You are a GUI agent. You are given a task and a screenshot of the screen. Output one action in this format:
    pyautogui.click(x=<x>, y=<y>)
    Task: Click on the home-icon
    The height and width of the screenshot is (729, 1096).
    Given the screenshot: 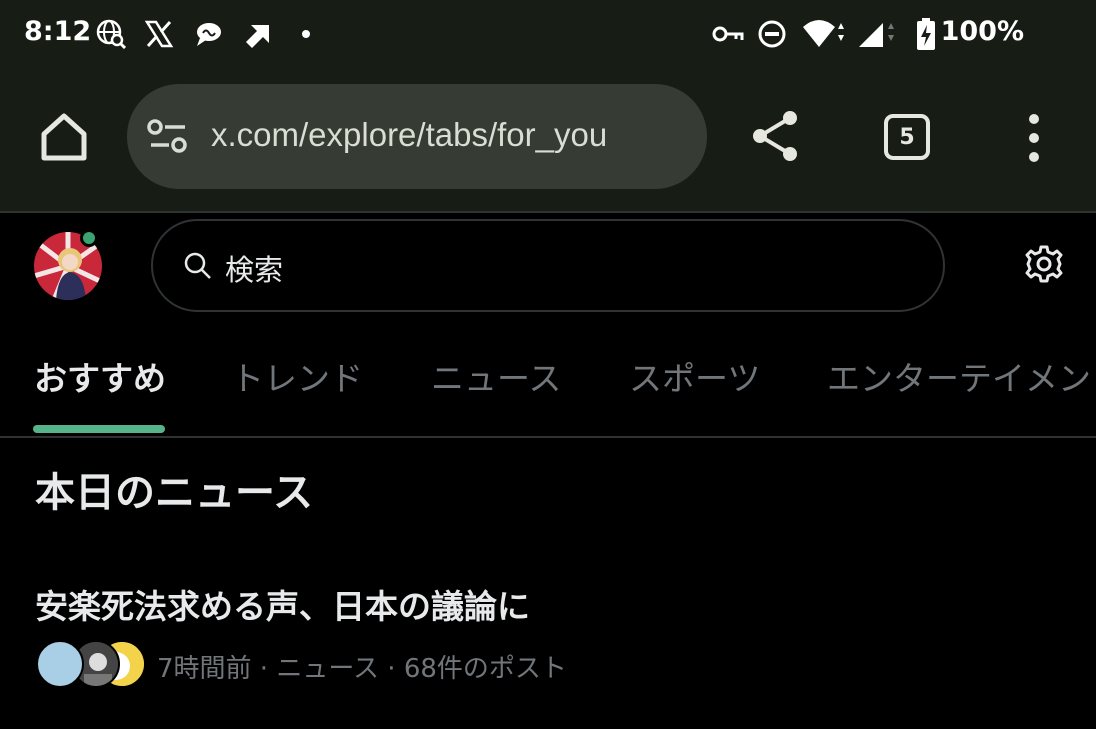 What is the action you would take?
    pyautogui.click(x=64, y=137)
    